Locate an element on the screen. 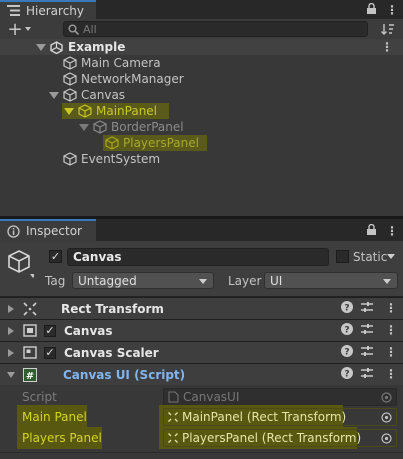 Image resolution: width=403 pixels, height=459 pixels. hierarchy-item-canvas: Canvas is located at coordinates (201, 95).